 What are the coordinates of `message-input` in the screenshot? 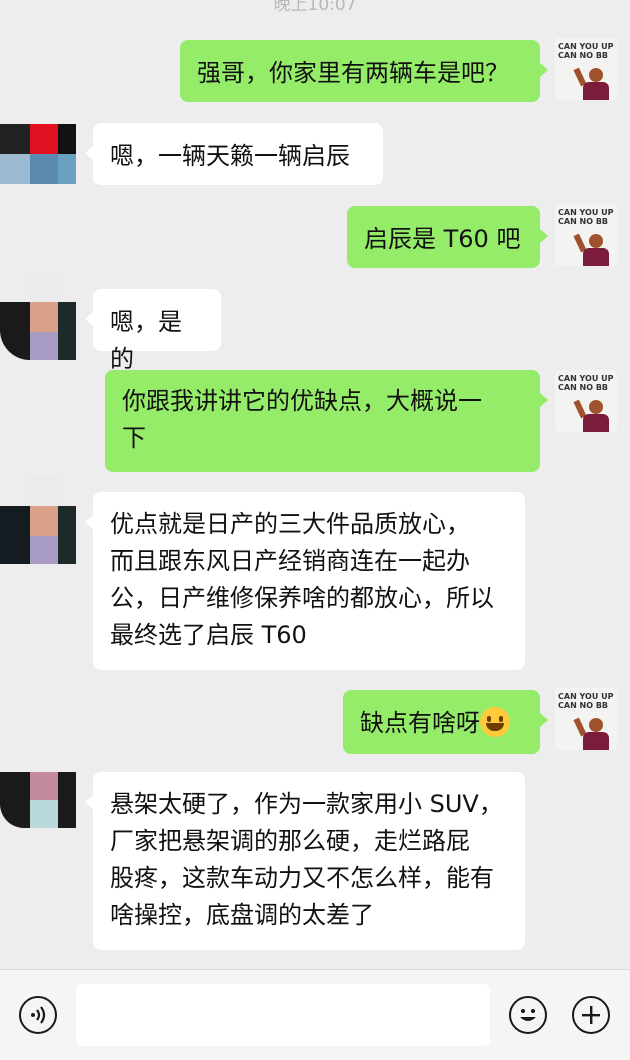 It's located at (283, 1015).